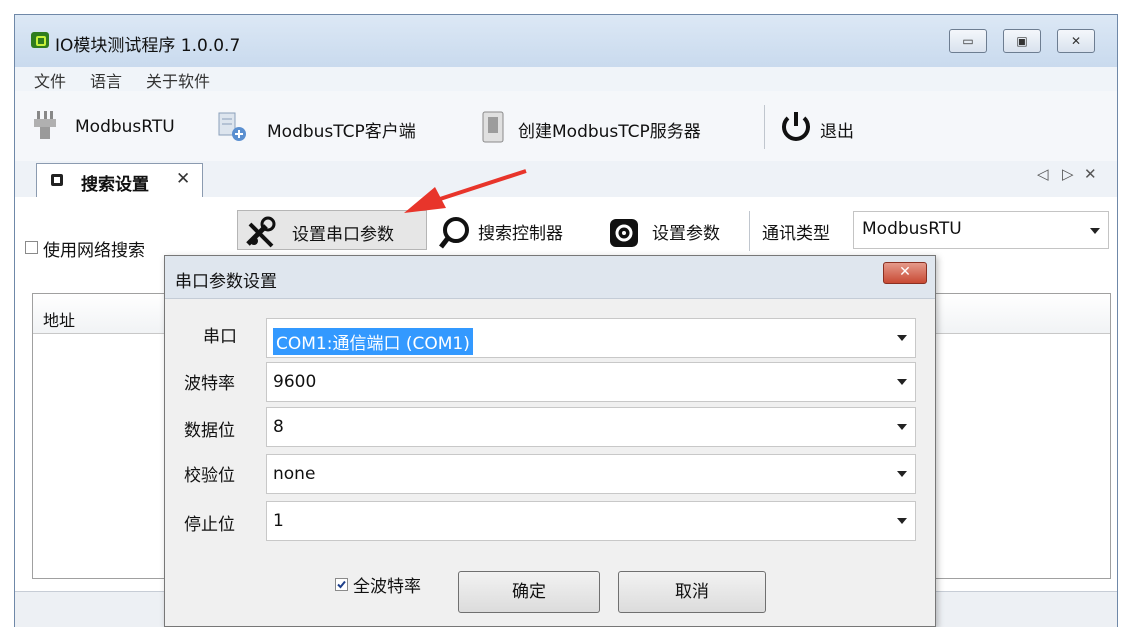 The width and height of the screenshot is (1126, 627). Describe the element at coordinates (1068, 174) in the screenshot. I see `tab-next-icon: ▷` at that location.